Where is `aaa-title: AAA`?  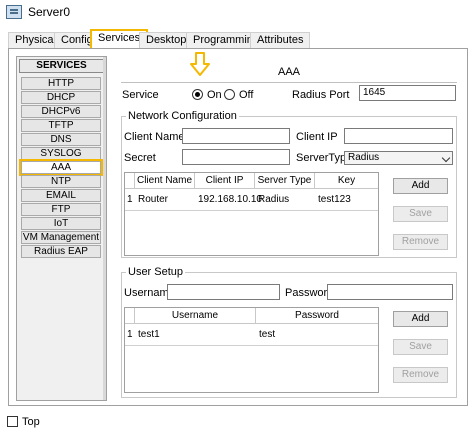
aaa-title: AAA is located at coordinates (288, 72).